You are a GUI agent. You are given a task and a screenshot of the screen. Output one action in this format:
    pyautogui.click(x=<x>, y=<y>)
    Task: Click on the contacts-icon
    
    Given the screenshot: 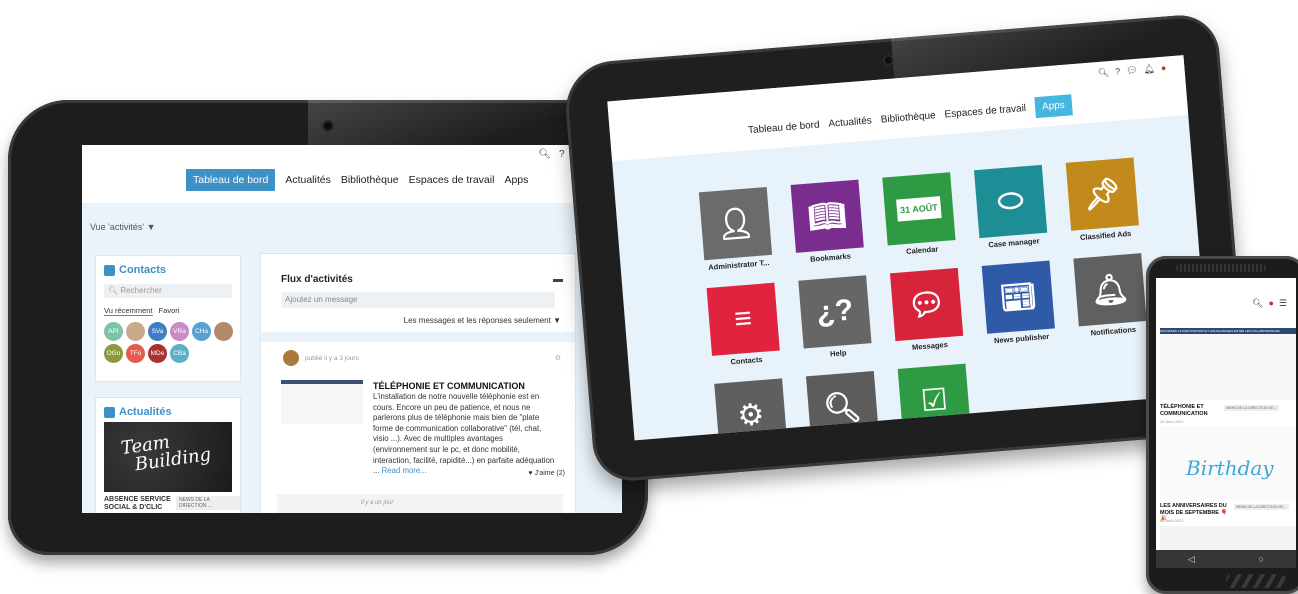 What is the action you would take?
    pyautogui.click(x=109, y=270)
    